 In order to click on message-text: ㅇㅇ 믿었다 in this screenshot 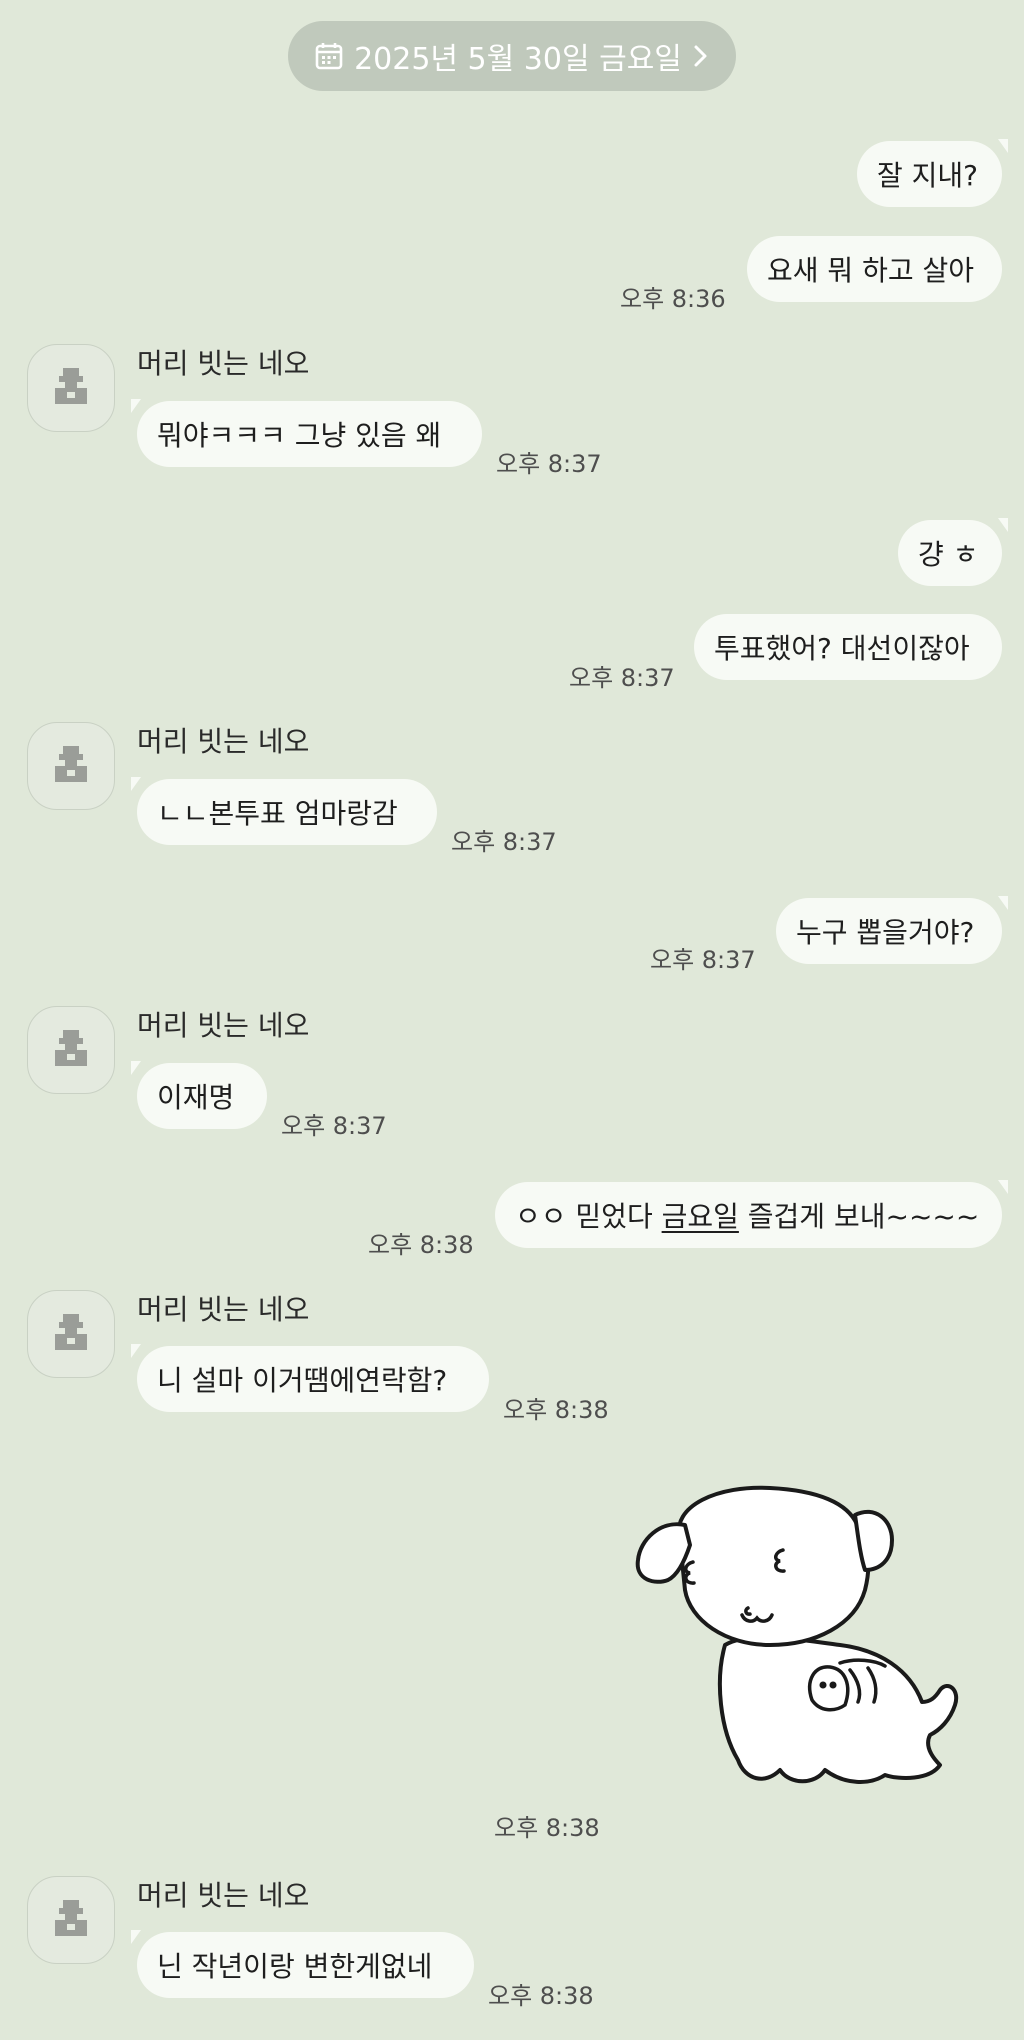, I will do `click(588, 1216)`.